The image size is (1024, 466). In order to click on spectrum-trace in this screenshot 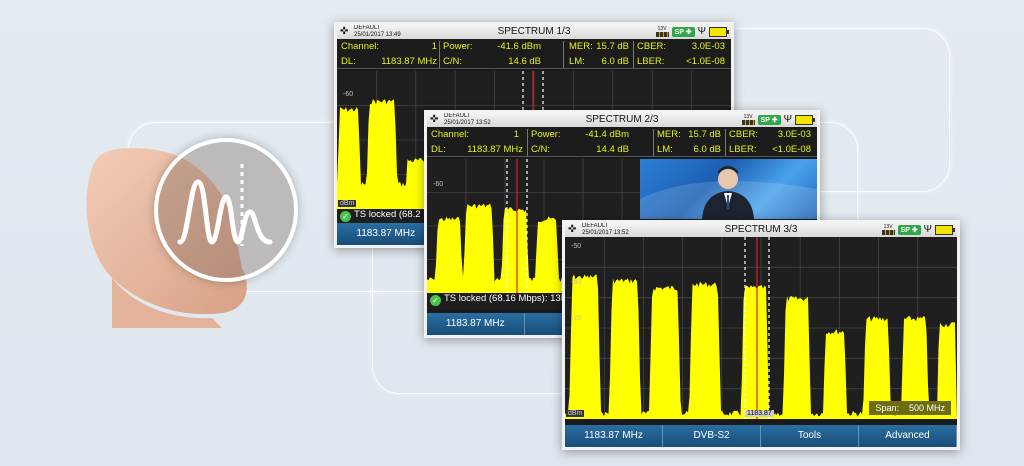, I will do `click(761, 328)`.